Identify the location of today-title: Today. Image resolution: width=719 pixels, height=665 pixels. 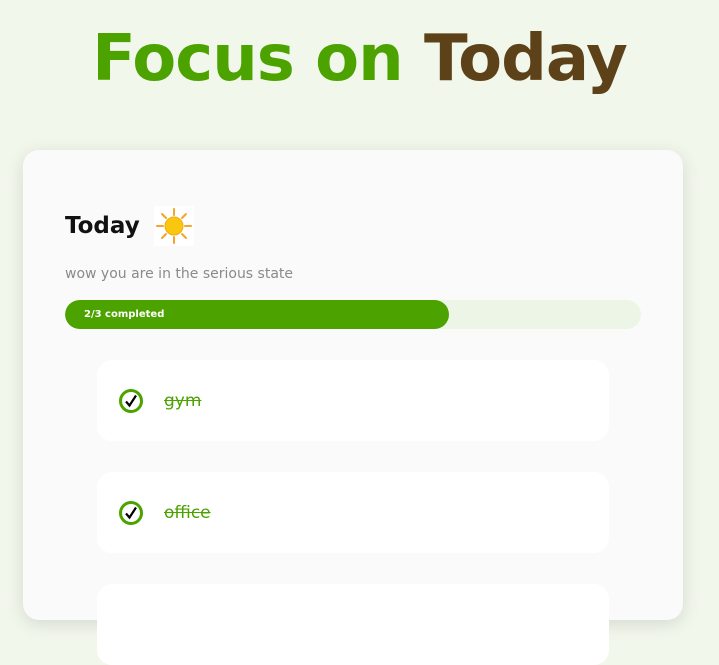
(102, 226).